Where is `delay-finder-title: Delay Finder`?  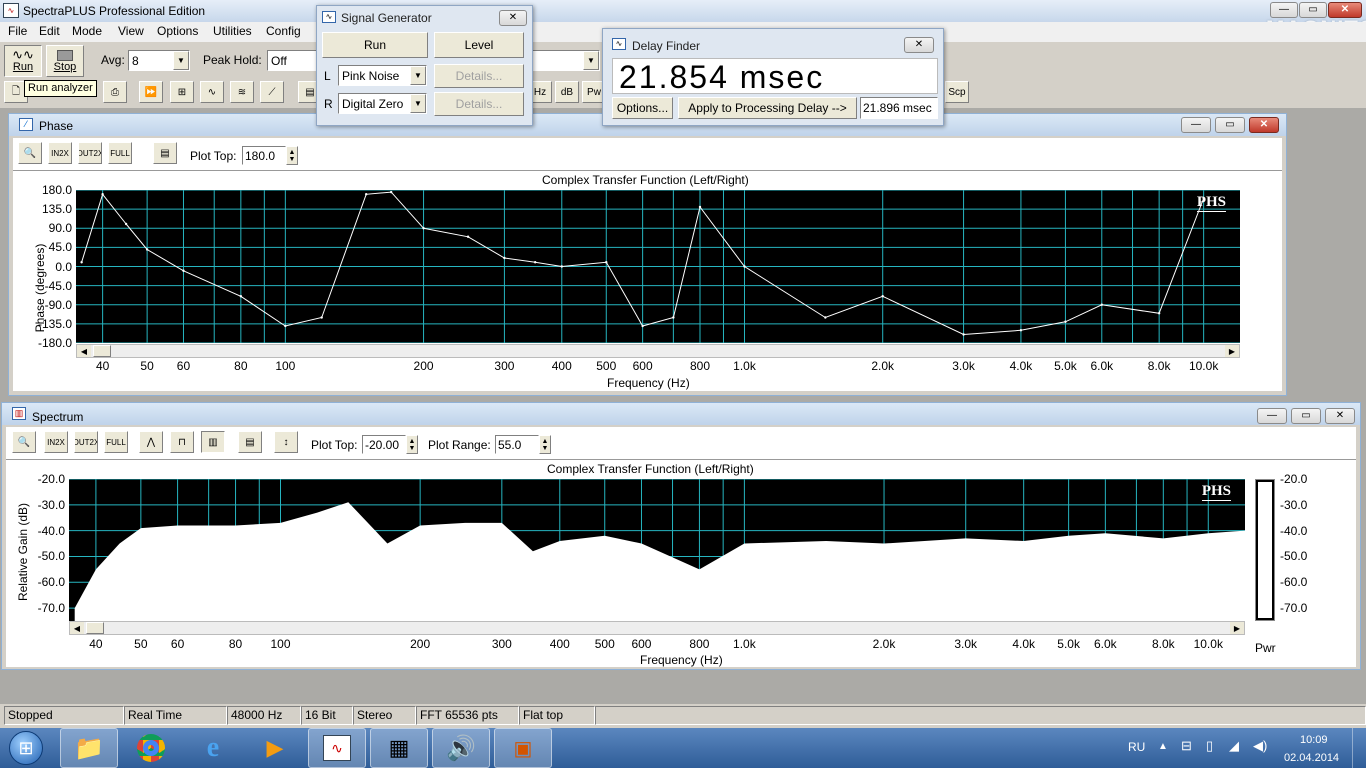 delay-finder-title: Delay Finder is located at coordinates (666, 46).